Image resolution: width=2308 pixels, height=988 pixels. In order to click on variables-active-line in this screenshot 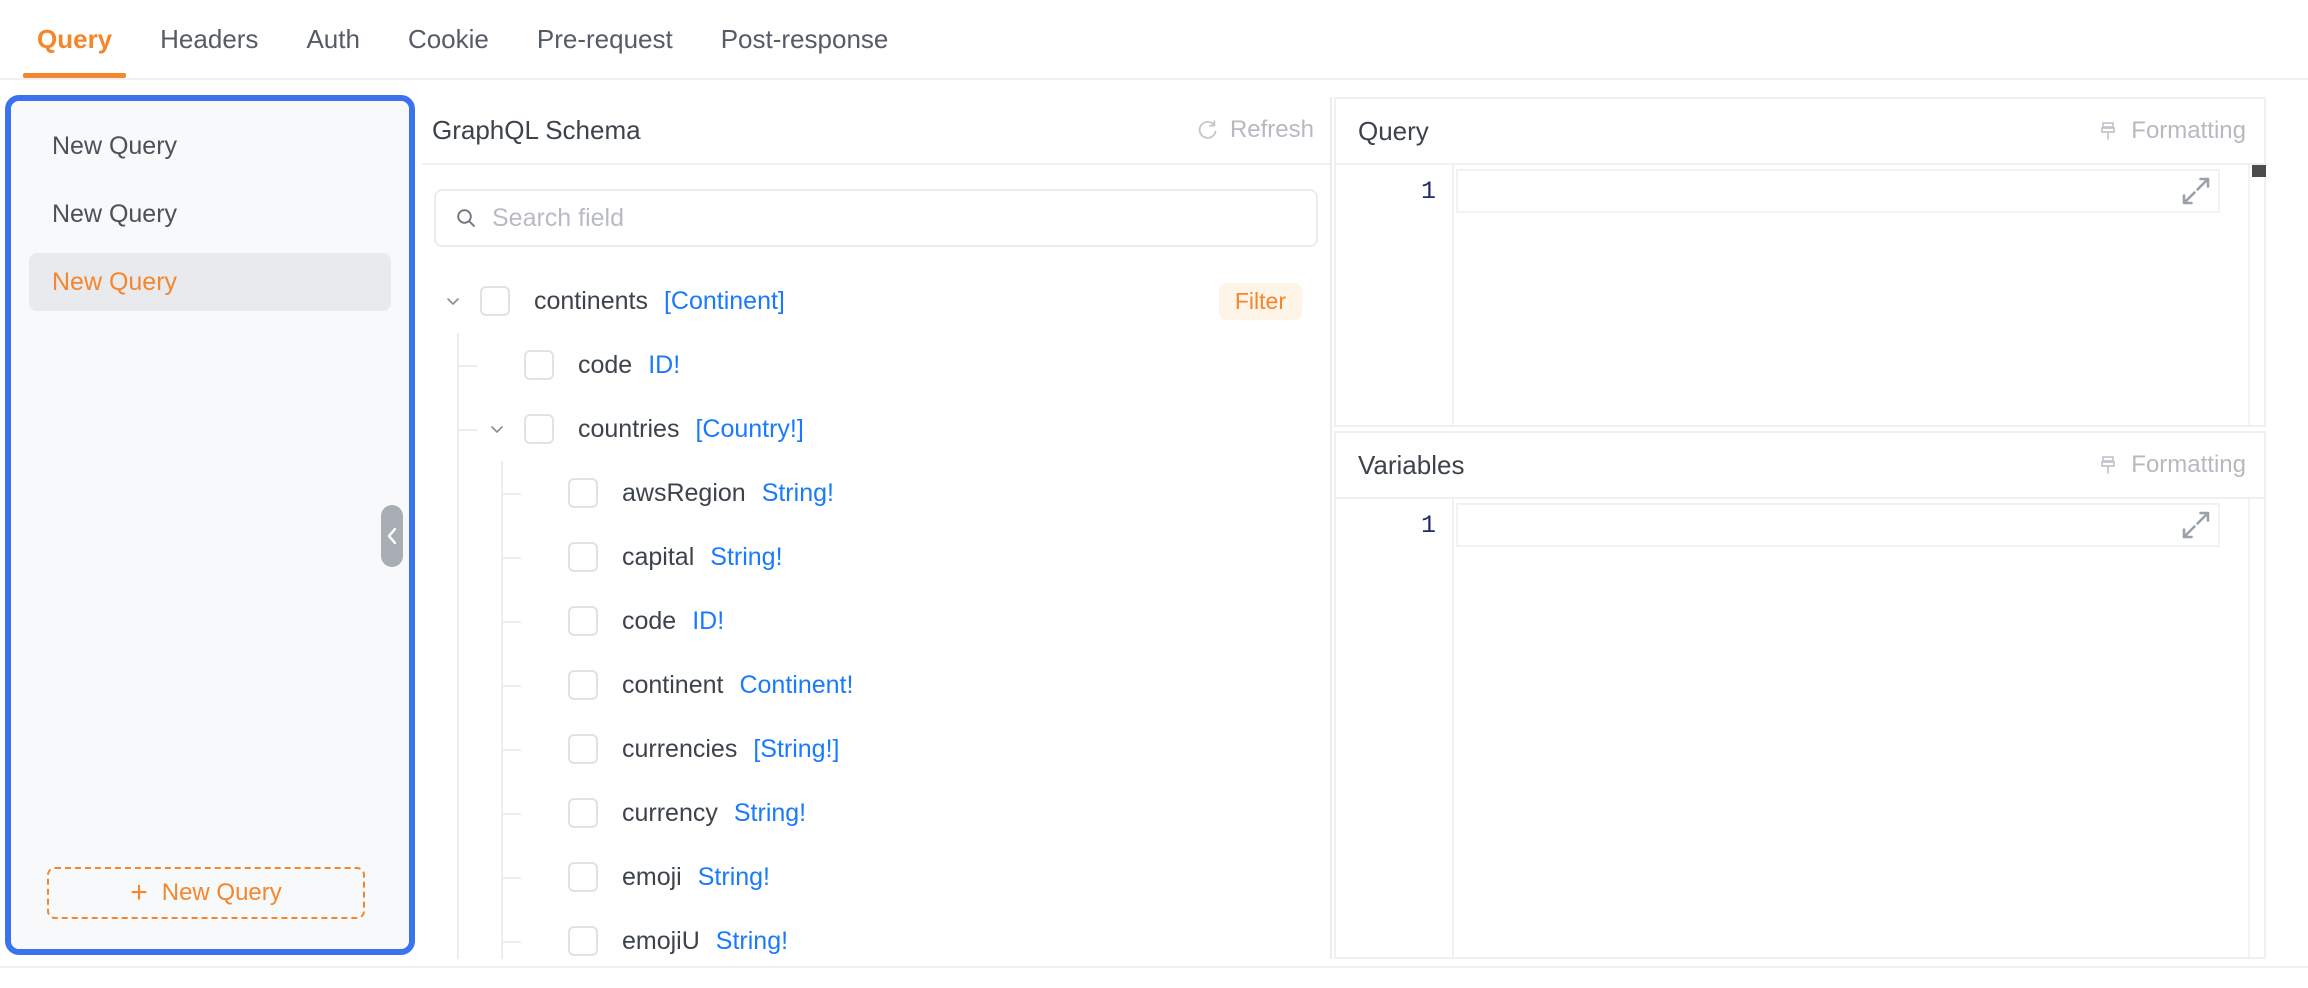, I will do `click(1838, 525)`.